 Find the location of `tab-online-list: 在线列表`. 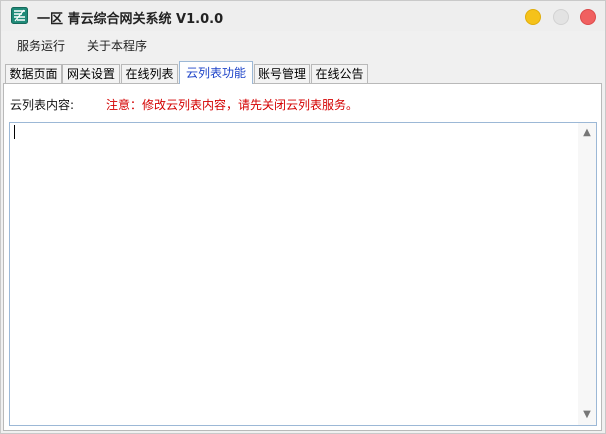

tab-online-list: 在线列表 is located at coordinates (149, 73).